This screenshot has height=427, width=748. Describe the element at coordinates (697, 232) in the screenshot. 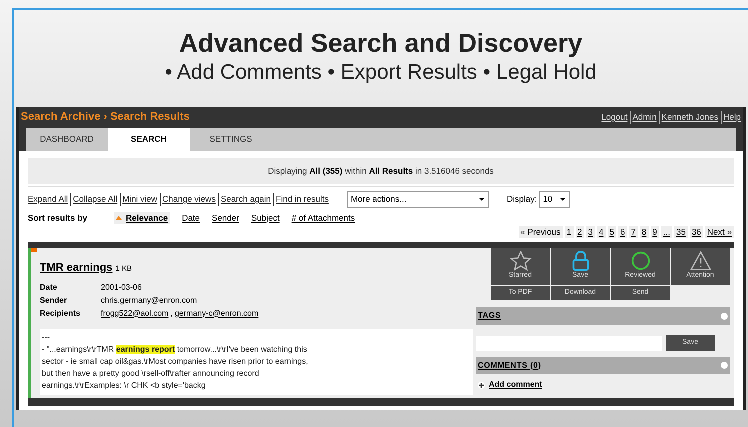

I see `page-link: 36` at that location.